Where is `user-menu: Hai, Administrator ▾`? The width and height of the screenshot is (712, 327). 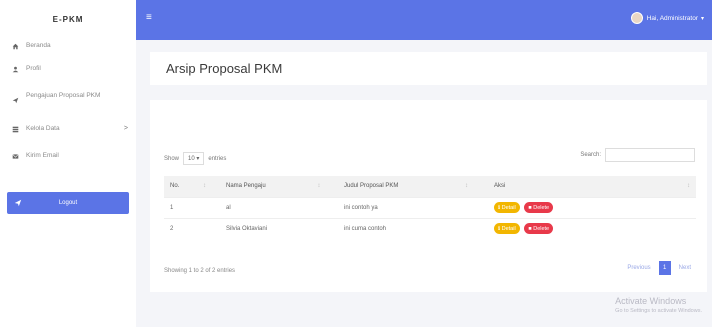
user-menu: Hai, Administrator ▾ is located at coordinates (667, 18).